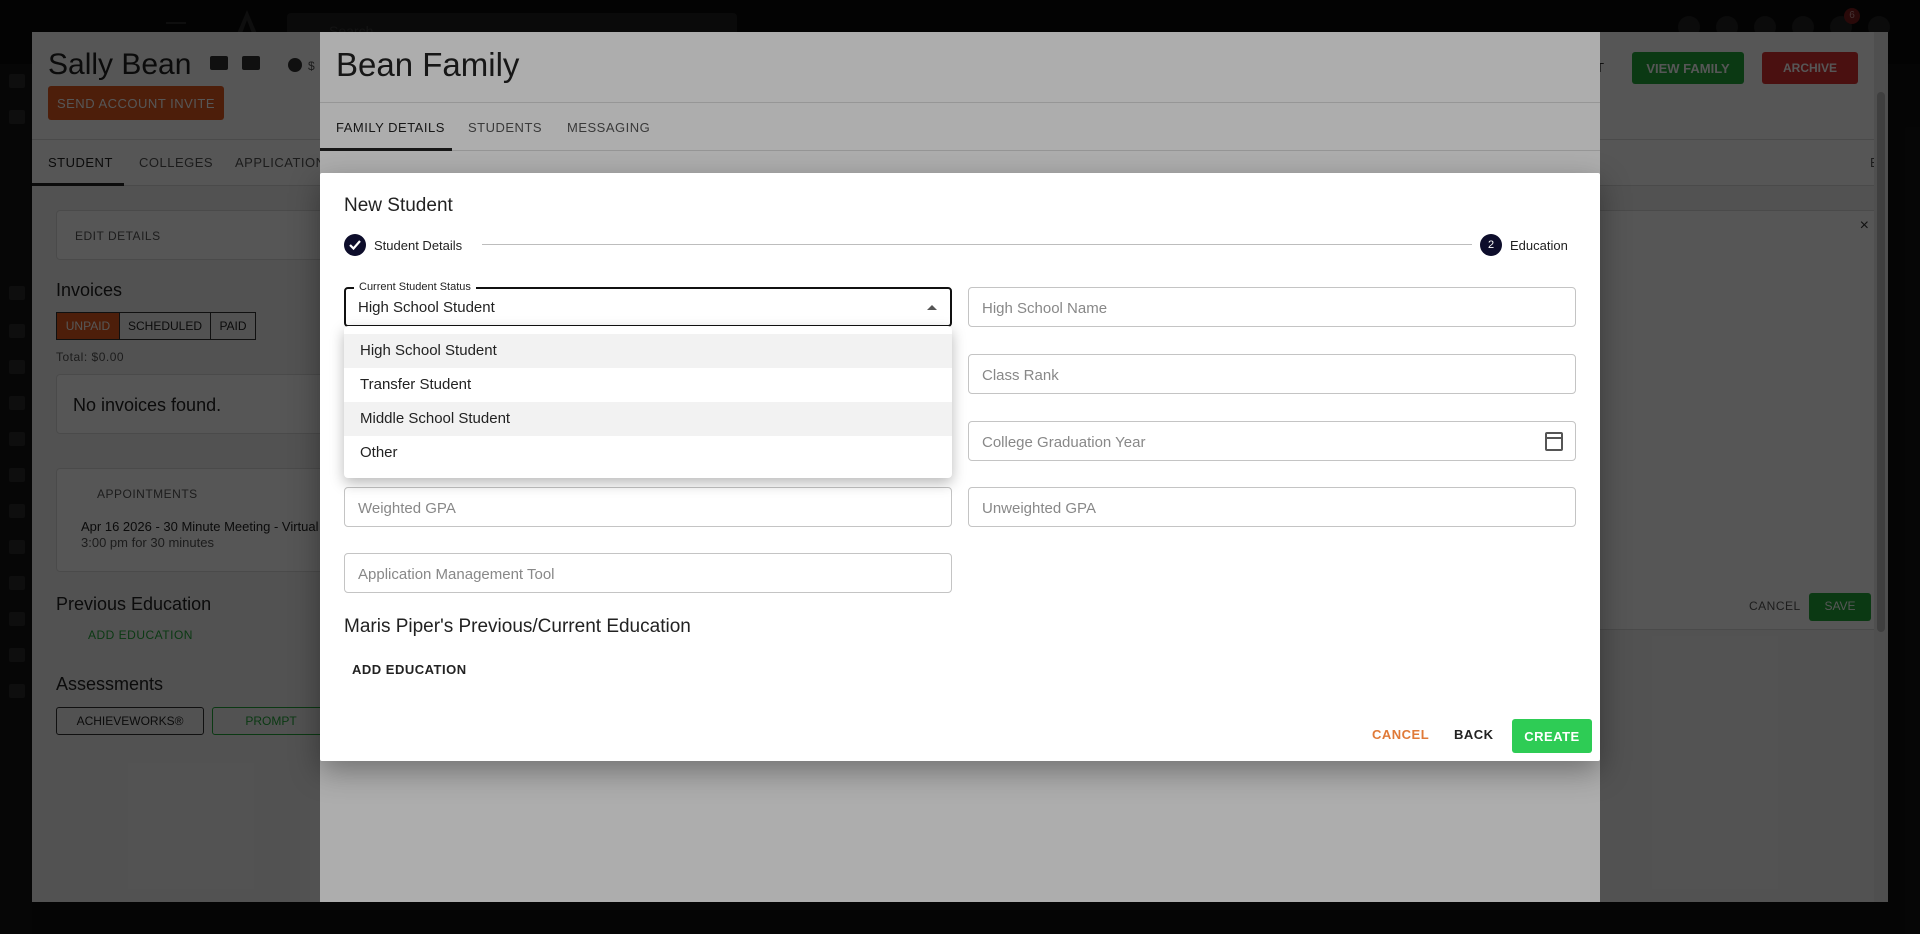 Image resolution: width=1920 pixels, height=934 pixels. I want to click on status-field-label: Current Student Status, so click(415, 287).